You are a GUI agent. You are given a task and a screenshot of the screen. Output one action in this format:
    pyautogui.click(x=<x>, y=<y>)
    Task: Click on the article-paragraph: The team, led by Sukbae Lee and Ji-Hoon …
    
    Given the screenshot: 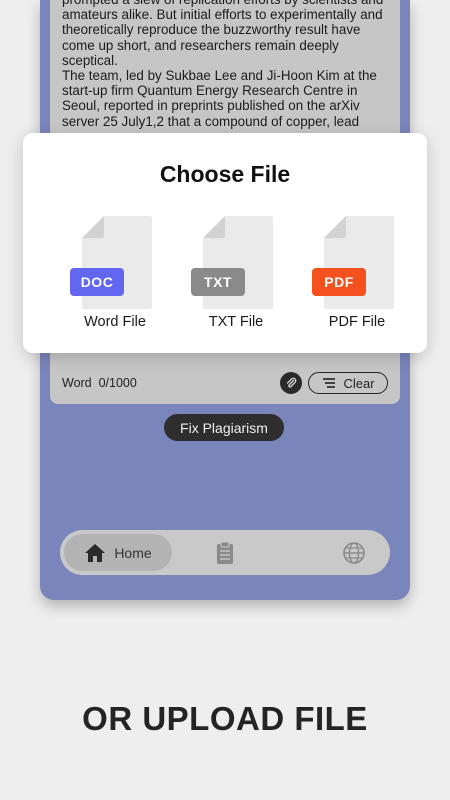 What is the action you would take?
    pyautogui.click(x=219, y=98)
    